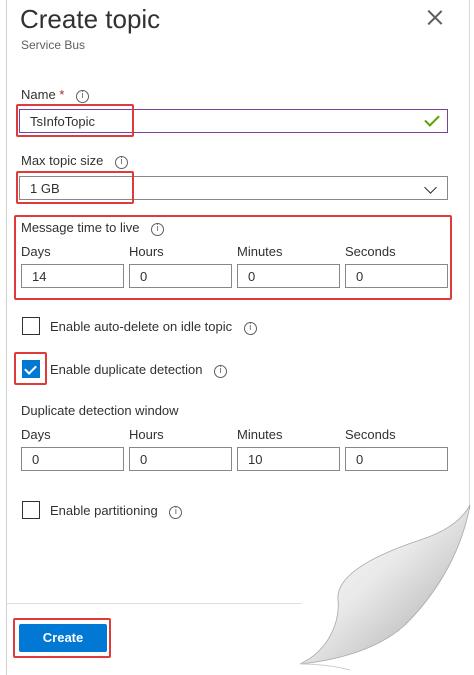 Image resolution: width=474 pixels, height=675 pixels. I want to click on page-title: Create topic, so click(90, 19).